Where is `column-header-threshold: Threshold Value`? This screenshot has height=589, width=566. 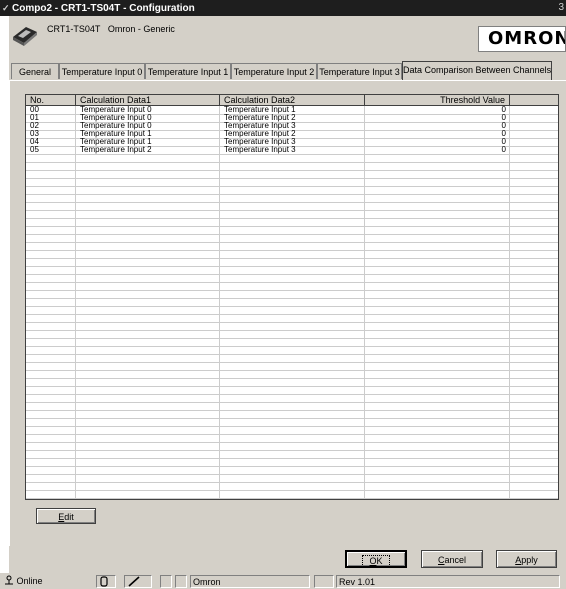 column-header-threshold: Threshold Value is located at coordinates (437, 100).